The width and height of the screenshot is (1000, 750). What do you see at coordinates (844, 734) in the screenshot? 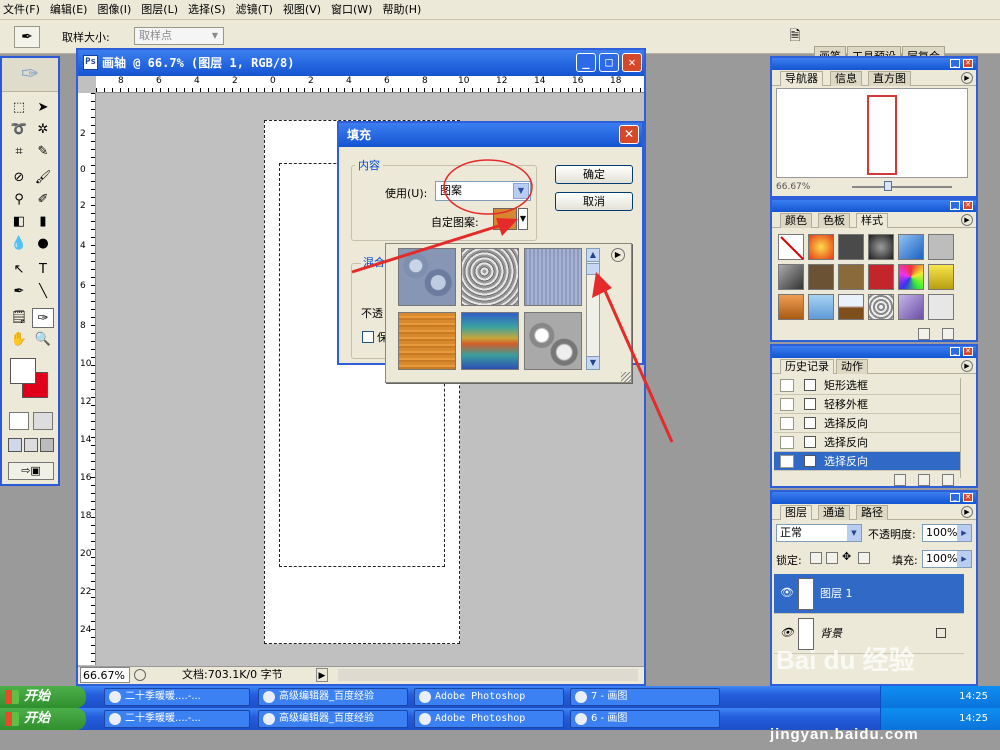
I see `jingyan-watermark: jingyan.baidu.com` at bounding box center [844, 734].